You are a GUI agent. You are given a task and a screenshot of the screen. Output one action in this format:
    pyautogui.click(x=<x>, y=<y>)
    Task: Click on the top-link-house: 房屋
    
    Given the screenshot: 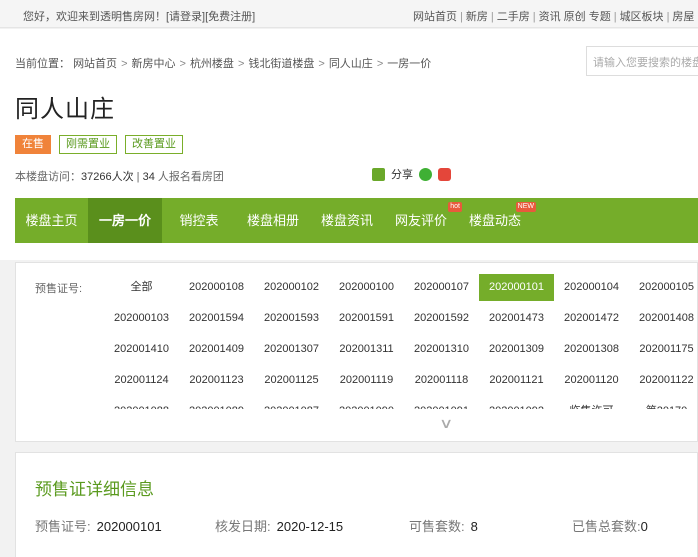 What is the action you would take?
    pyautogui.click(x=683, y=17)
    